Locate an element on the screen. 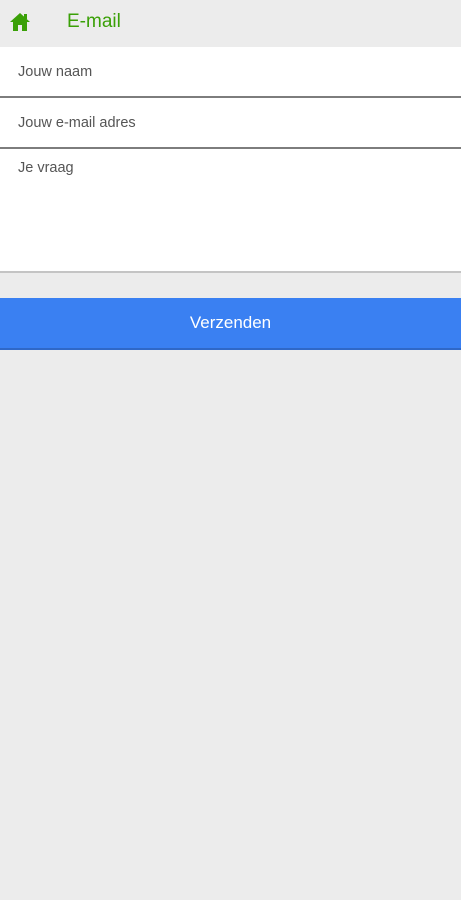  page-title: E-mail is located at coordinates (94, 21).